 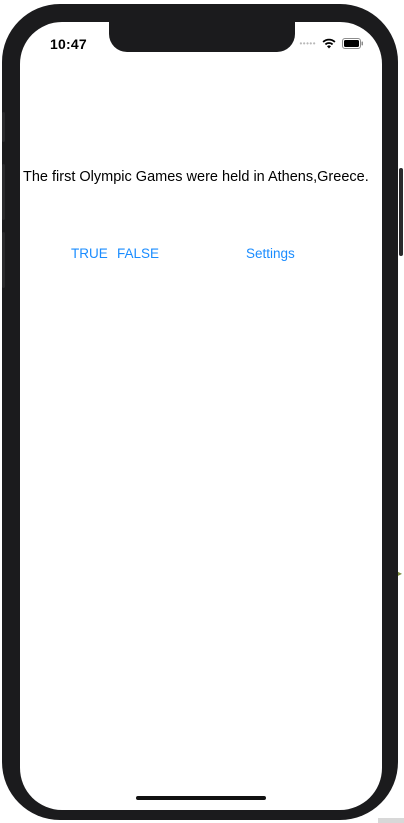 I want to click on wifi-icon, so click(x=329, y=43).